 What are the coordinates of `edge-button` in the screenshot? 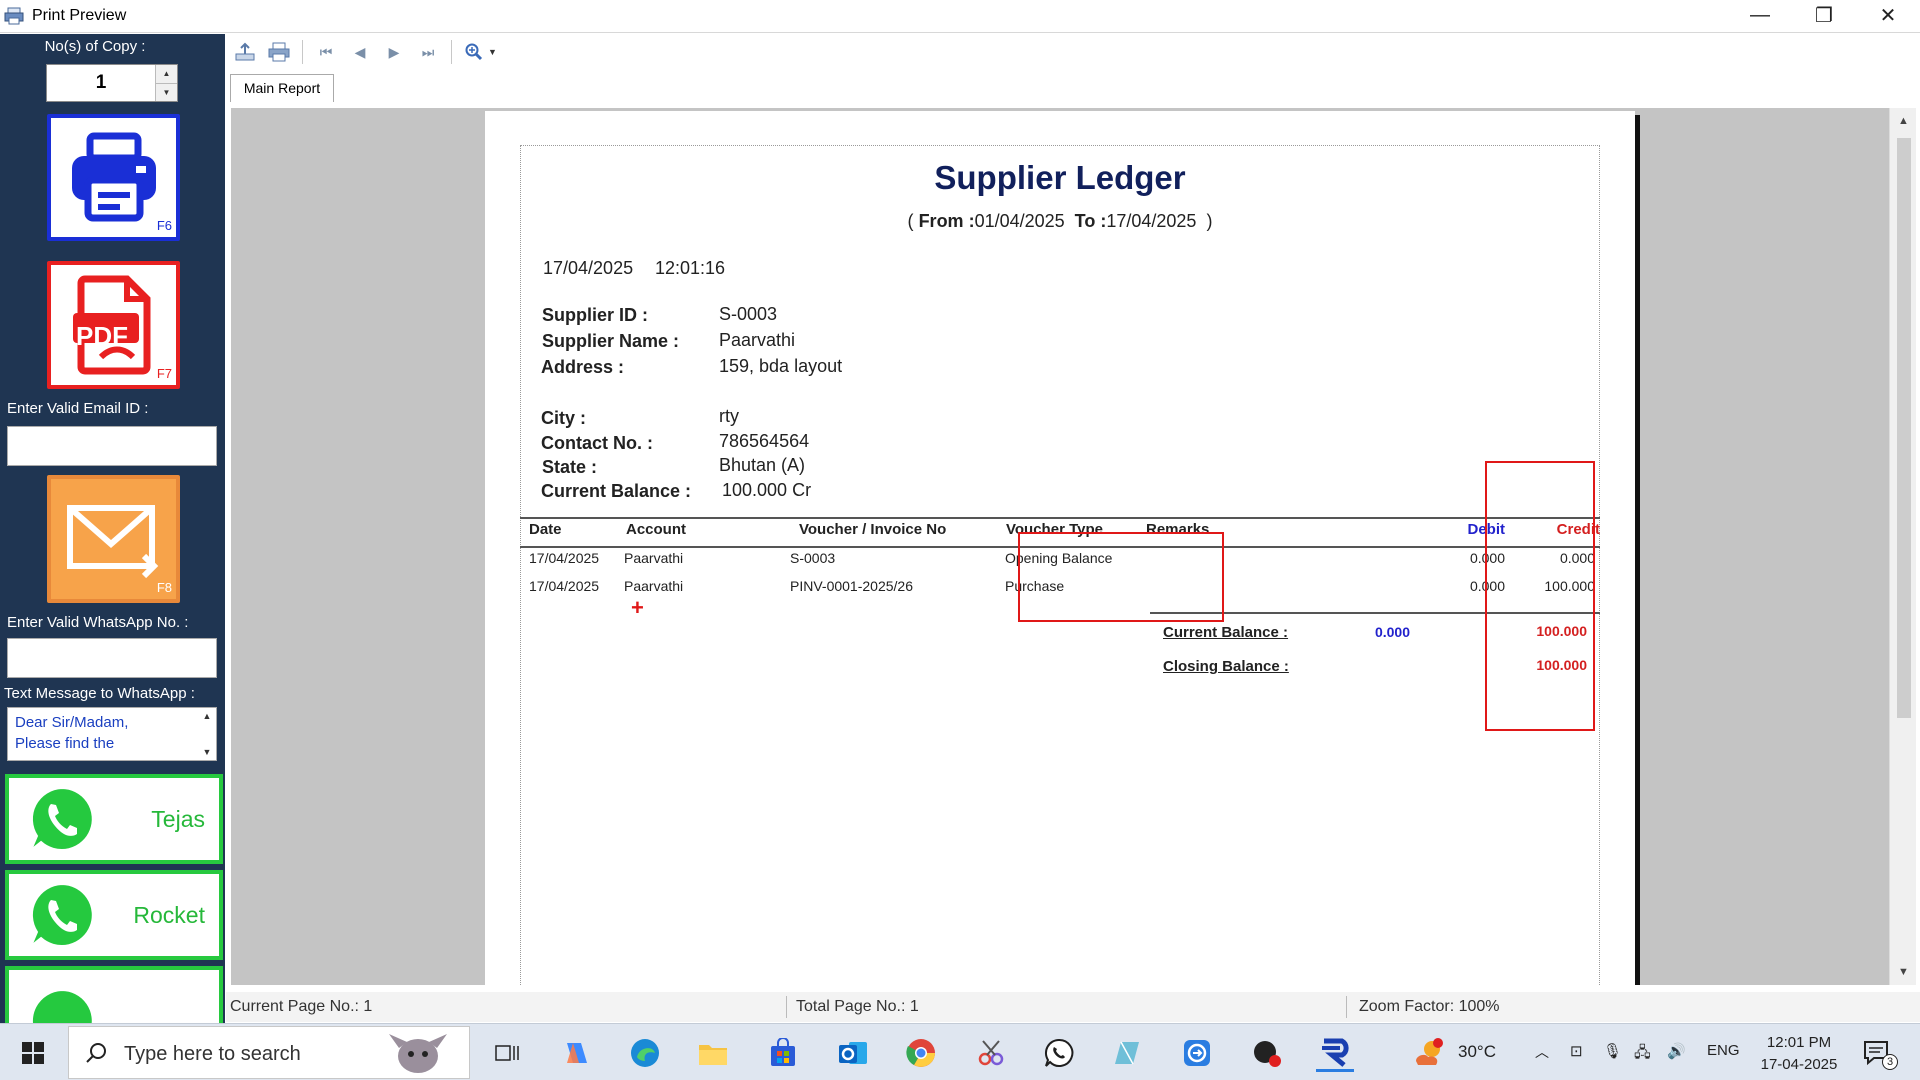 It's located at (645, 1053).